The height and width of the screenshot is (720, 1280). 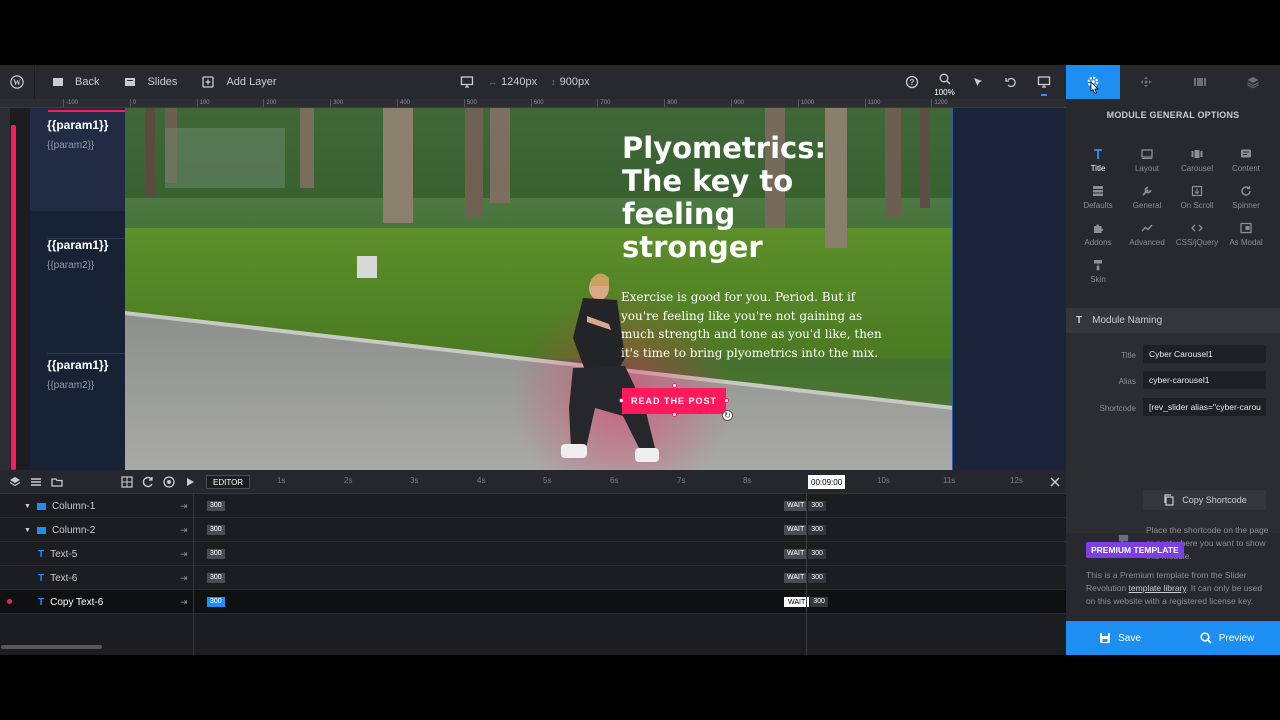 What do you see at coordinates (1105, 638) in the screenshot?
I see `save-icon` at bounding box center [1105, 638].